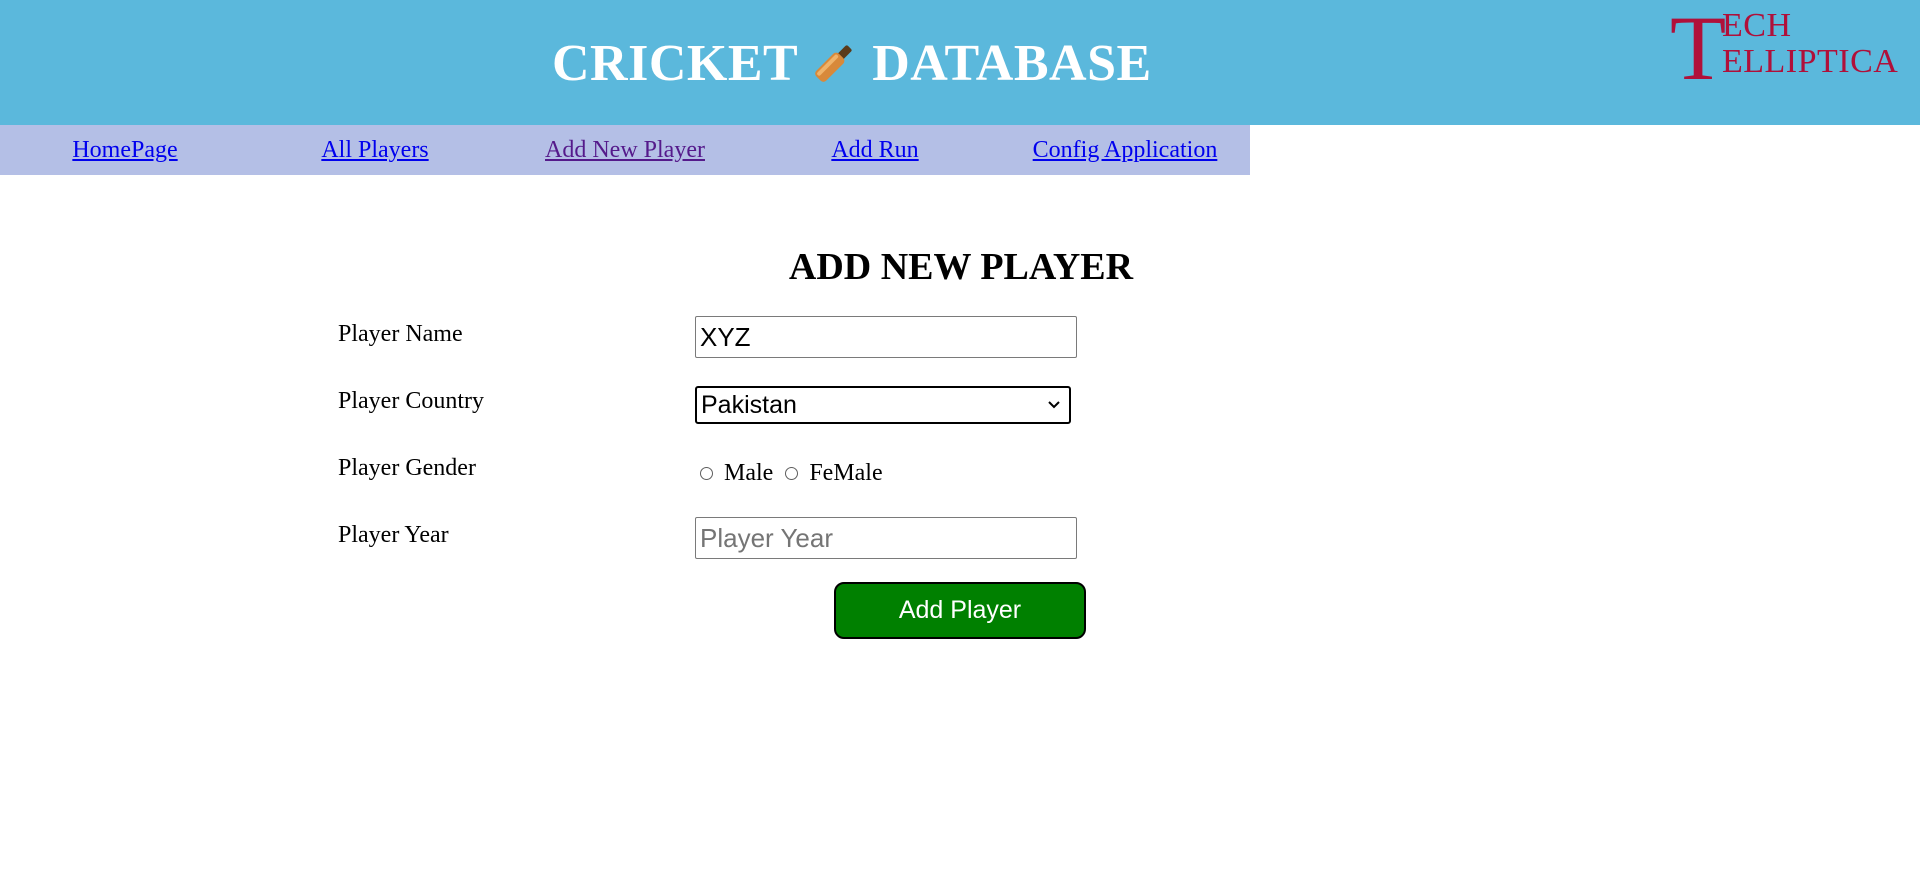 The width and height of the screenshot is (1920, 879). Describe the element at coordinates (1054, 405) in the screenshot. I see `chevron-down-icon` at that location.